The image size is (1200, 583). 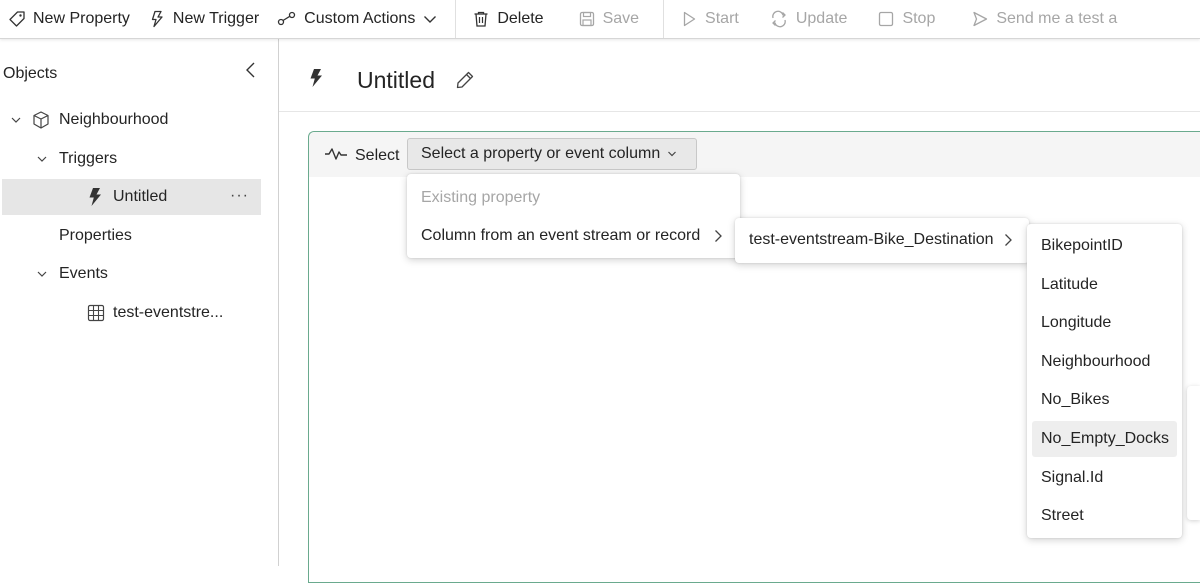 I want to click on tag-icon, so click(x=17, y=19).